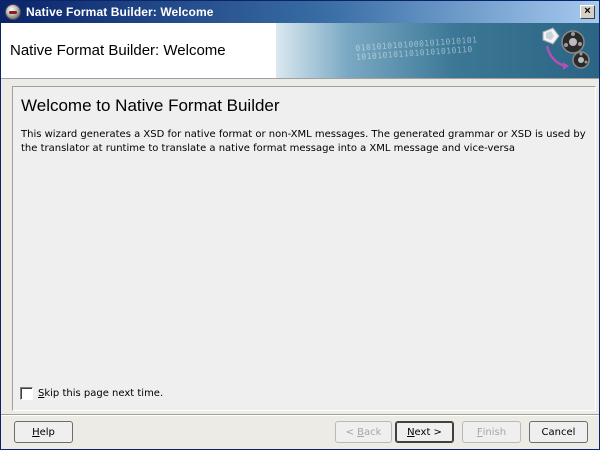 Image resolution: width=600 pixels, height=450 pixels. Describe the element at coordinates (558, 432) in the screenshot. I see `cancel-button: Cancel` at that location.